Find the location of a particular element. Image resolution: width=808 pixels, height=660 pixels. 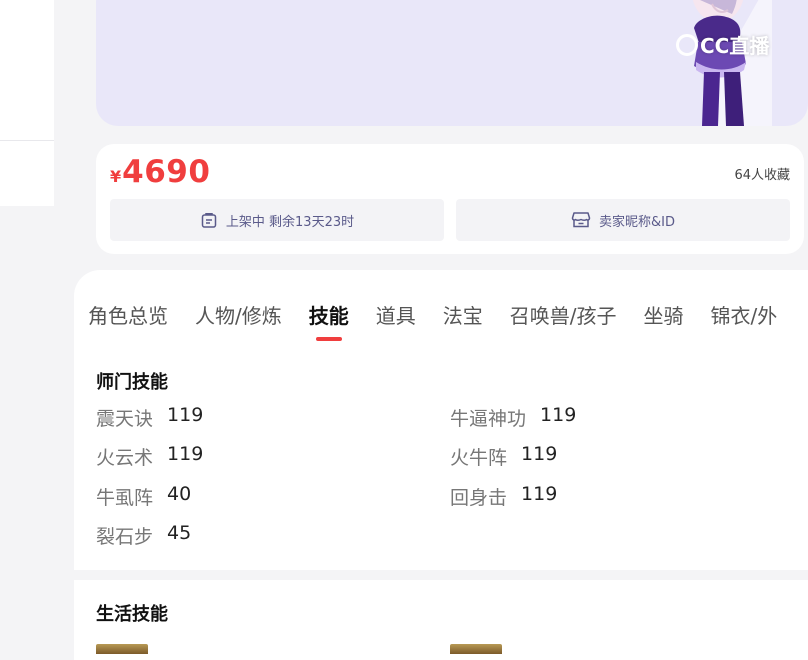

skill-item: 牛逼神功 119 is located at coordinates (513, 417).